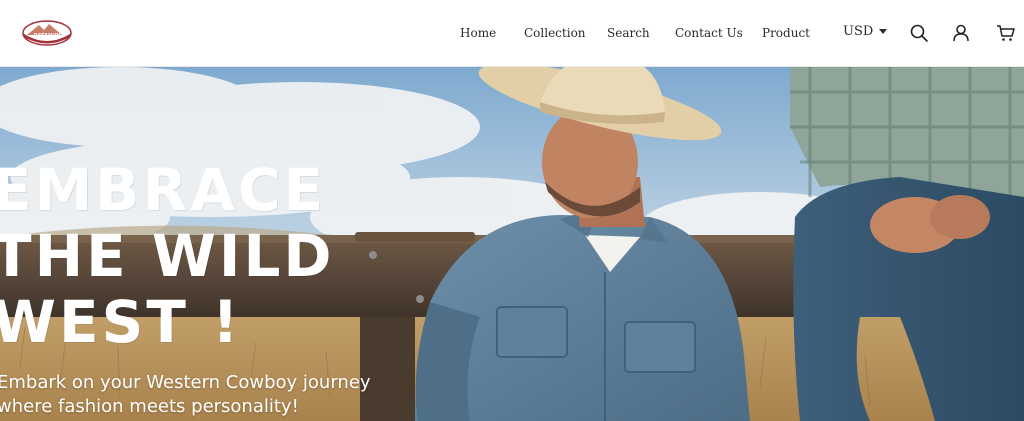  I want to click on nav-collection: Collection, so click(555, 33).